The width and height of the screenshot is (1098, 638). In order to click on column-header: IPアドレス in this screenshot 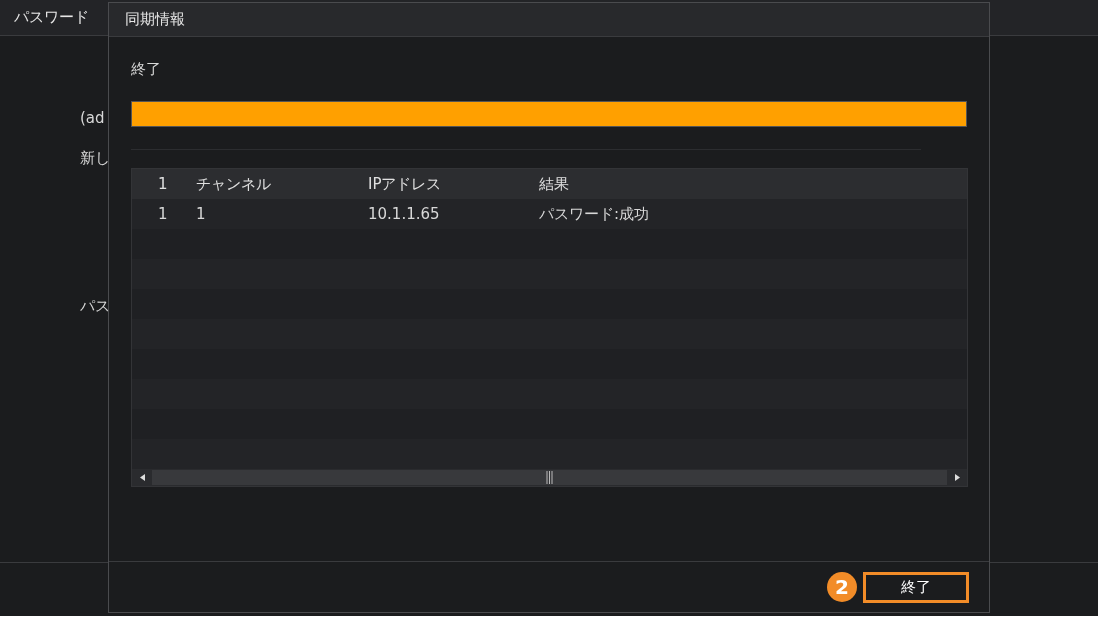, I will do `click(405, 183)`.